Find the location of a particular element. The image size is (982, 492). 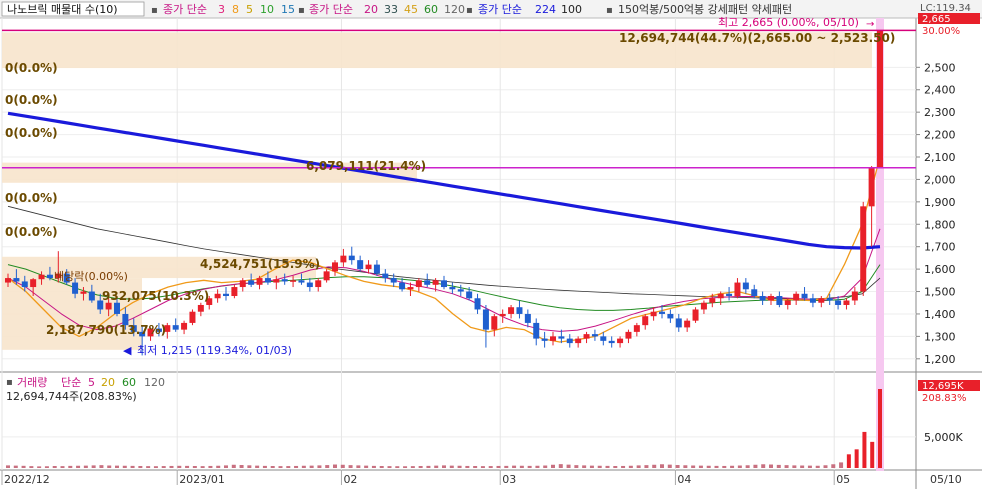

ma5-label: 5 is located at coordinates (249, 9).